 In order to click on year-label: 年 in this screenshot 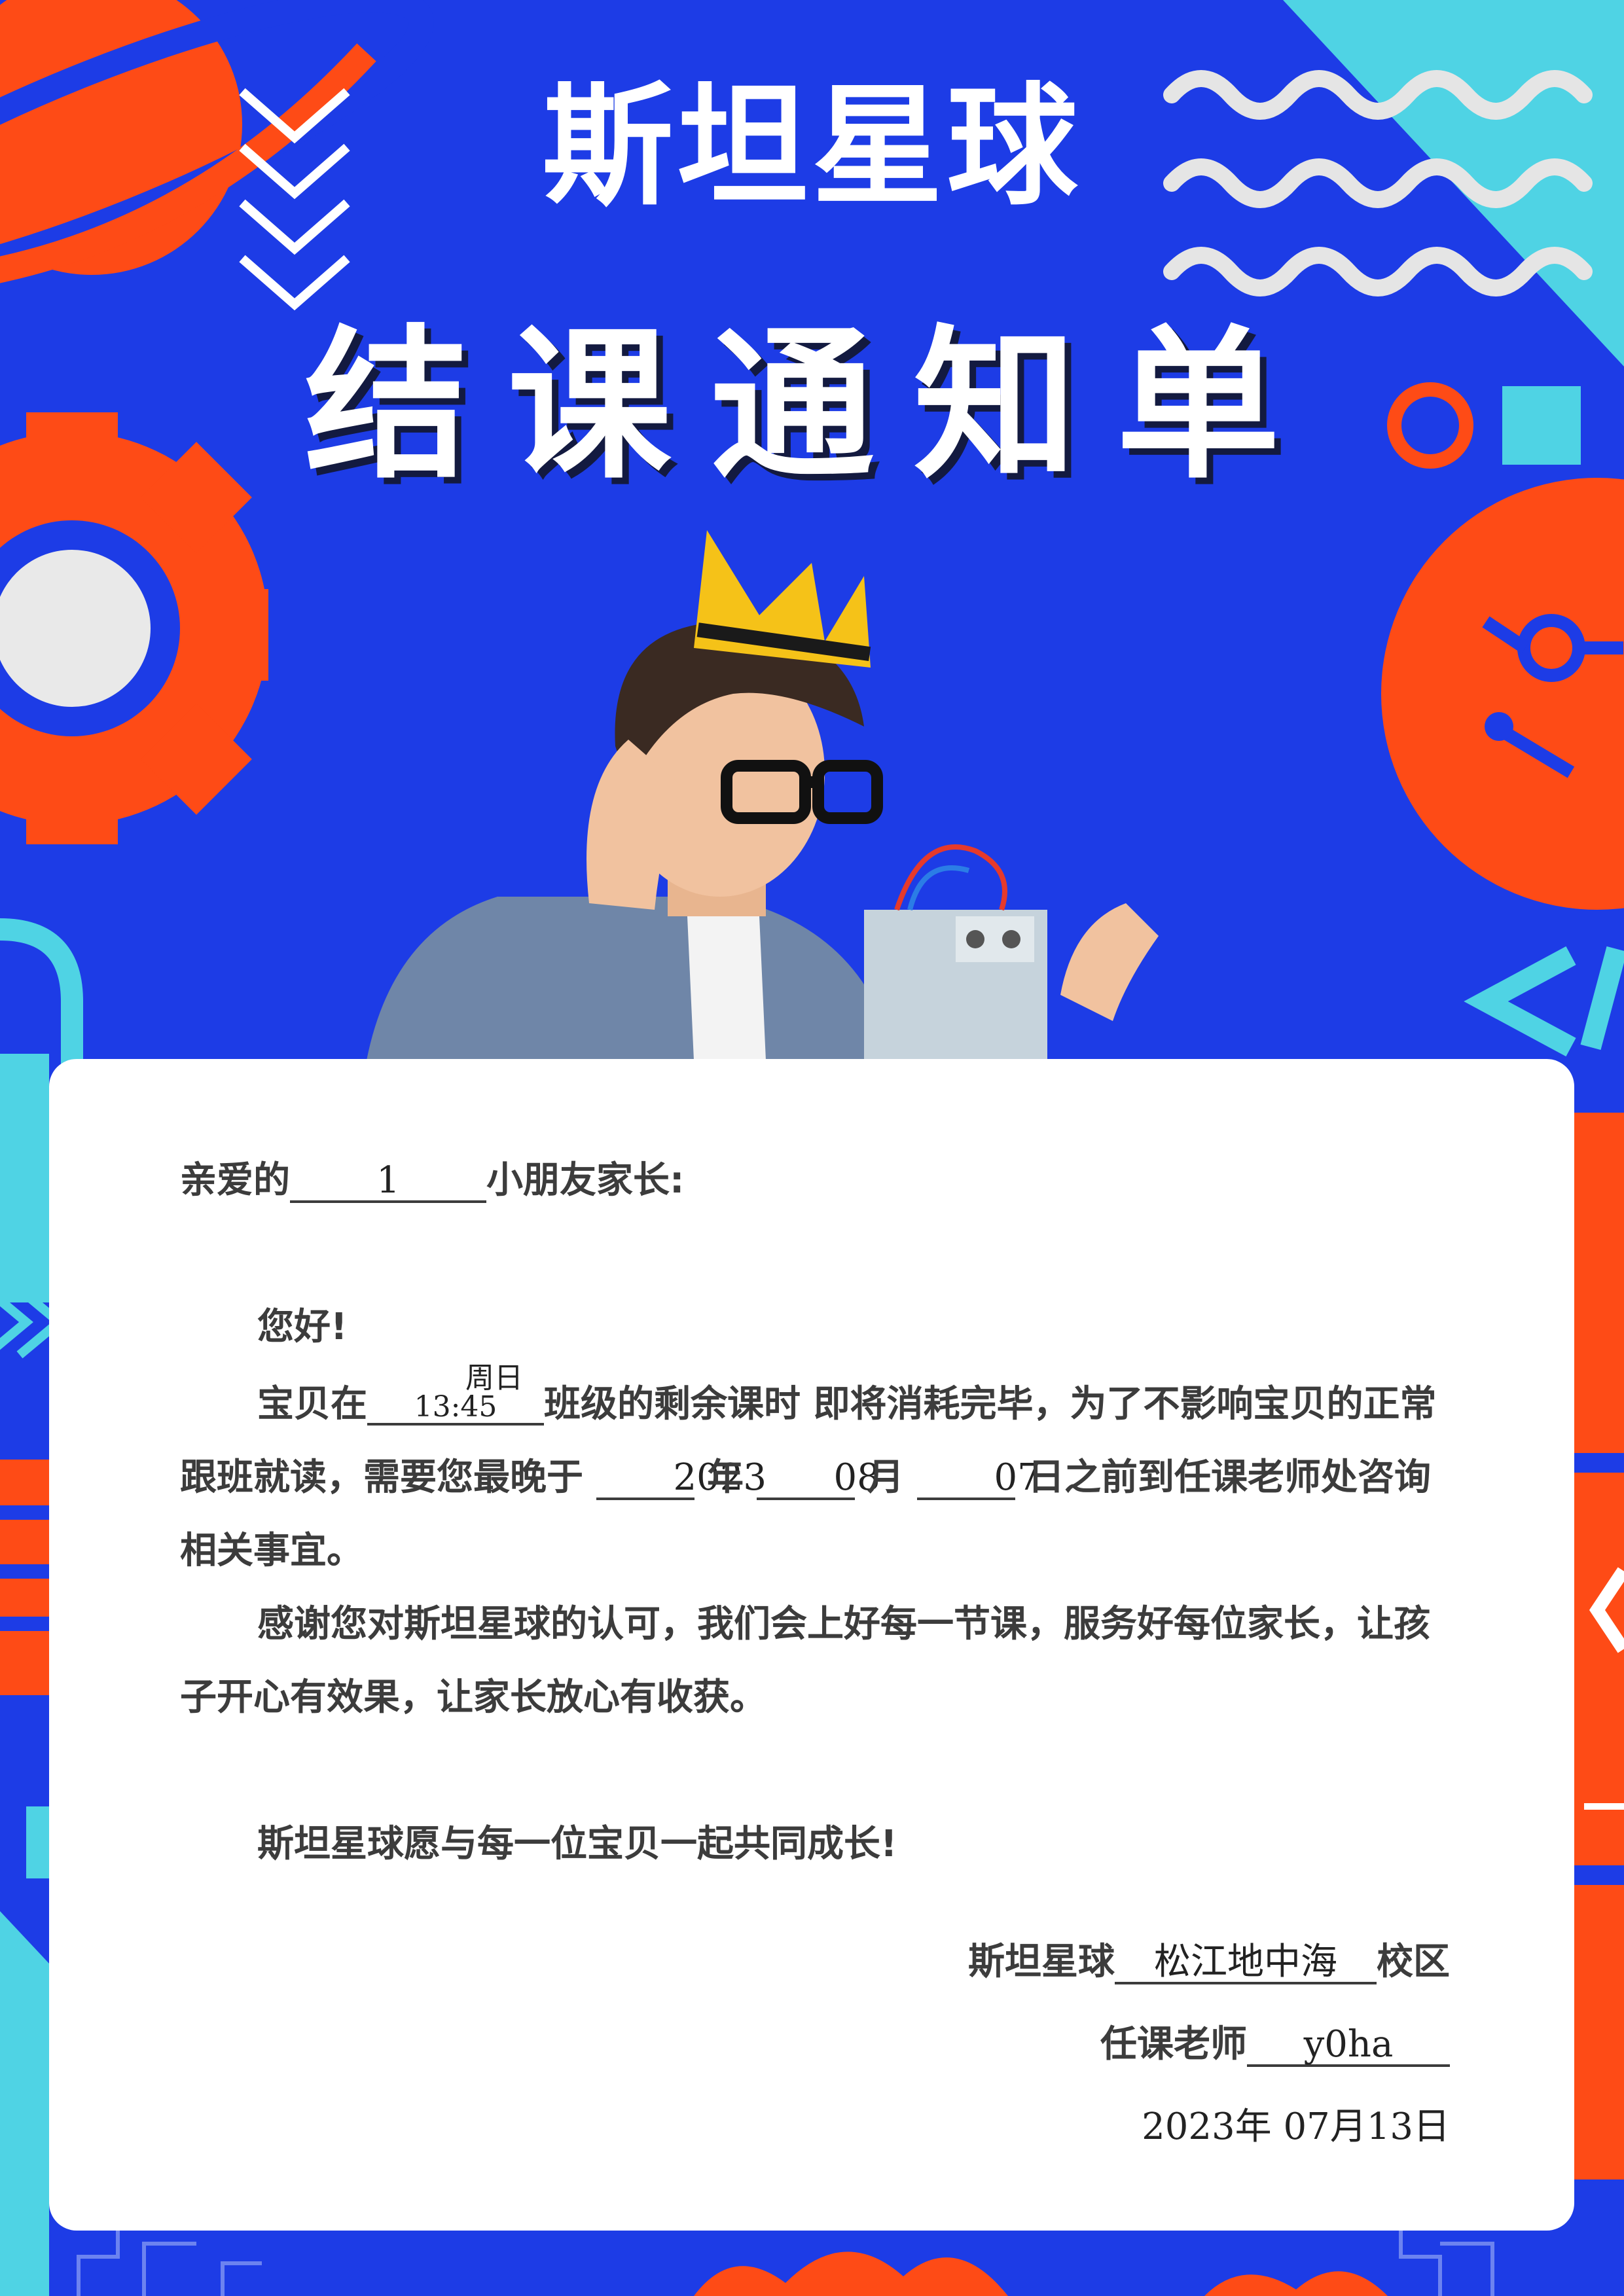, I will do `click(725, 1477)`.